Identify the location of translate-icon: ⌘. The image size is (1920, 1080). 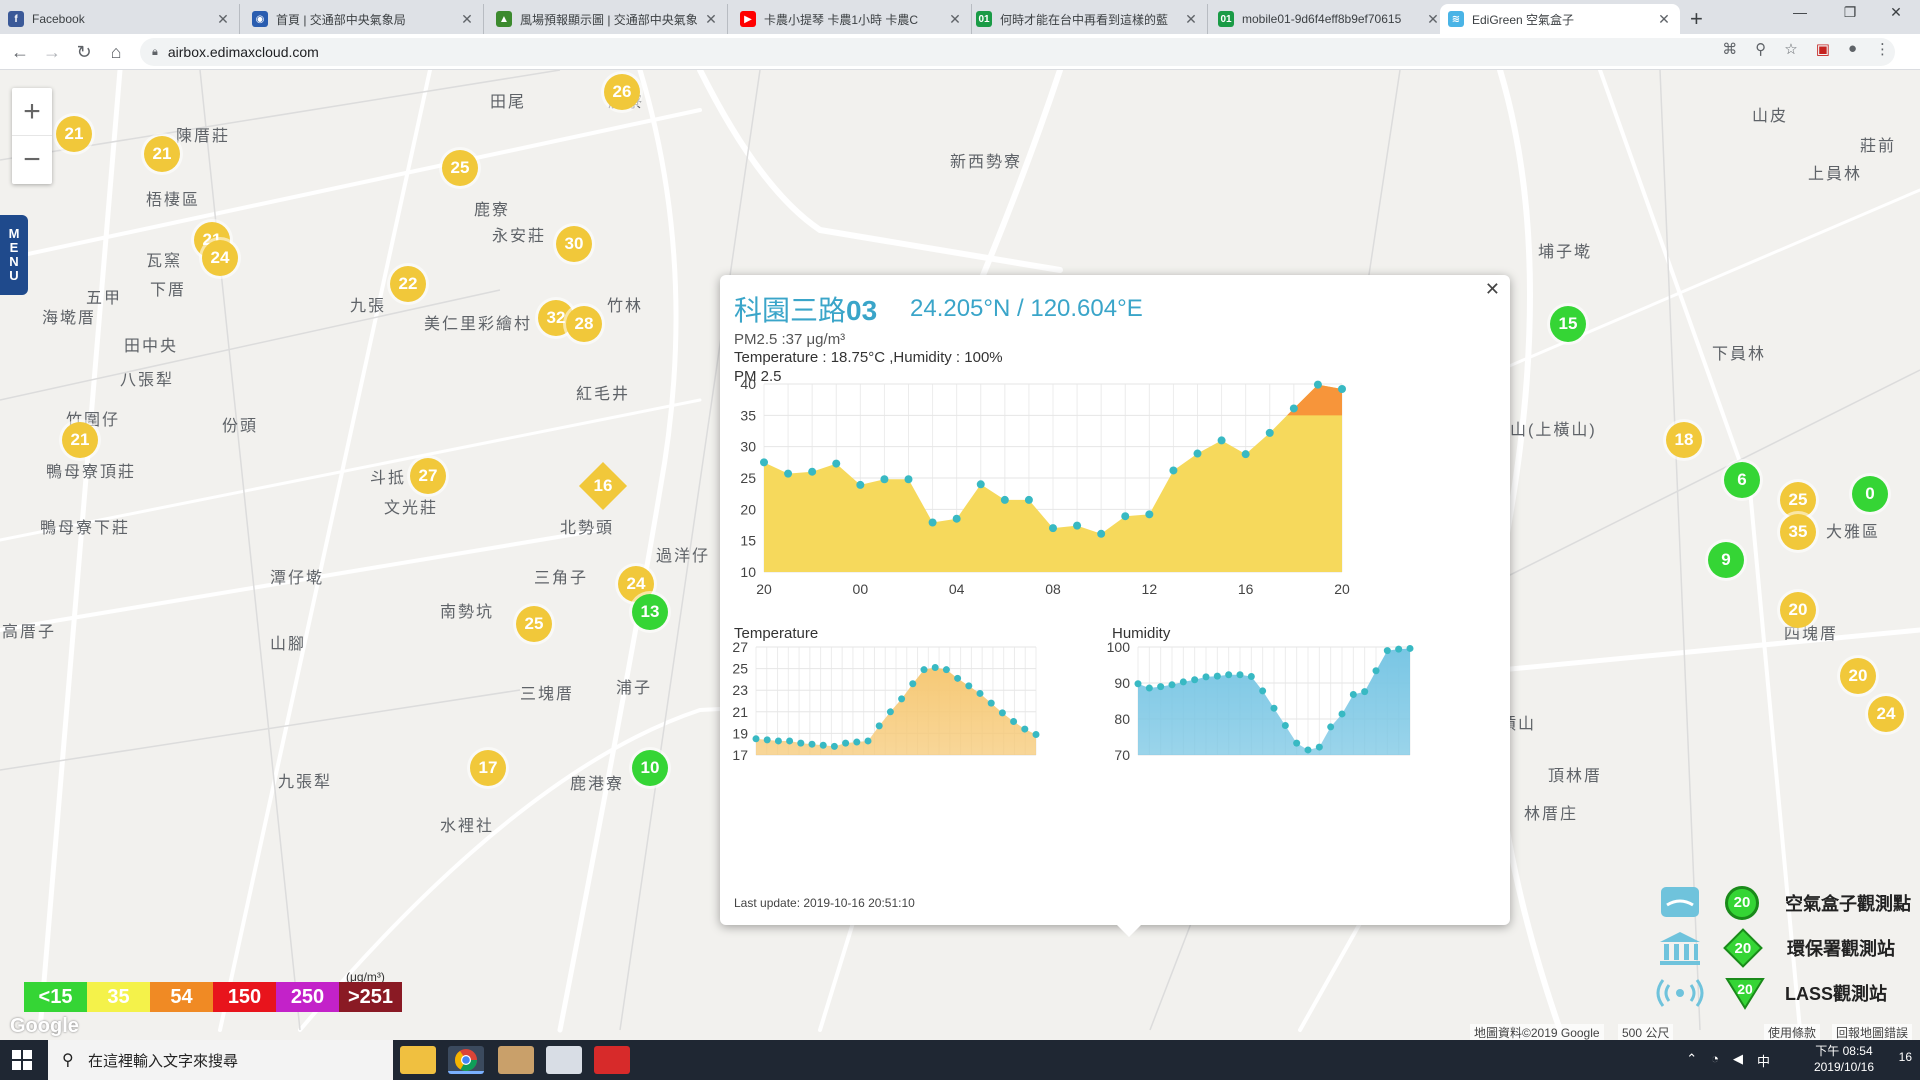
(1729, 49).